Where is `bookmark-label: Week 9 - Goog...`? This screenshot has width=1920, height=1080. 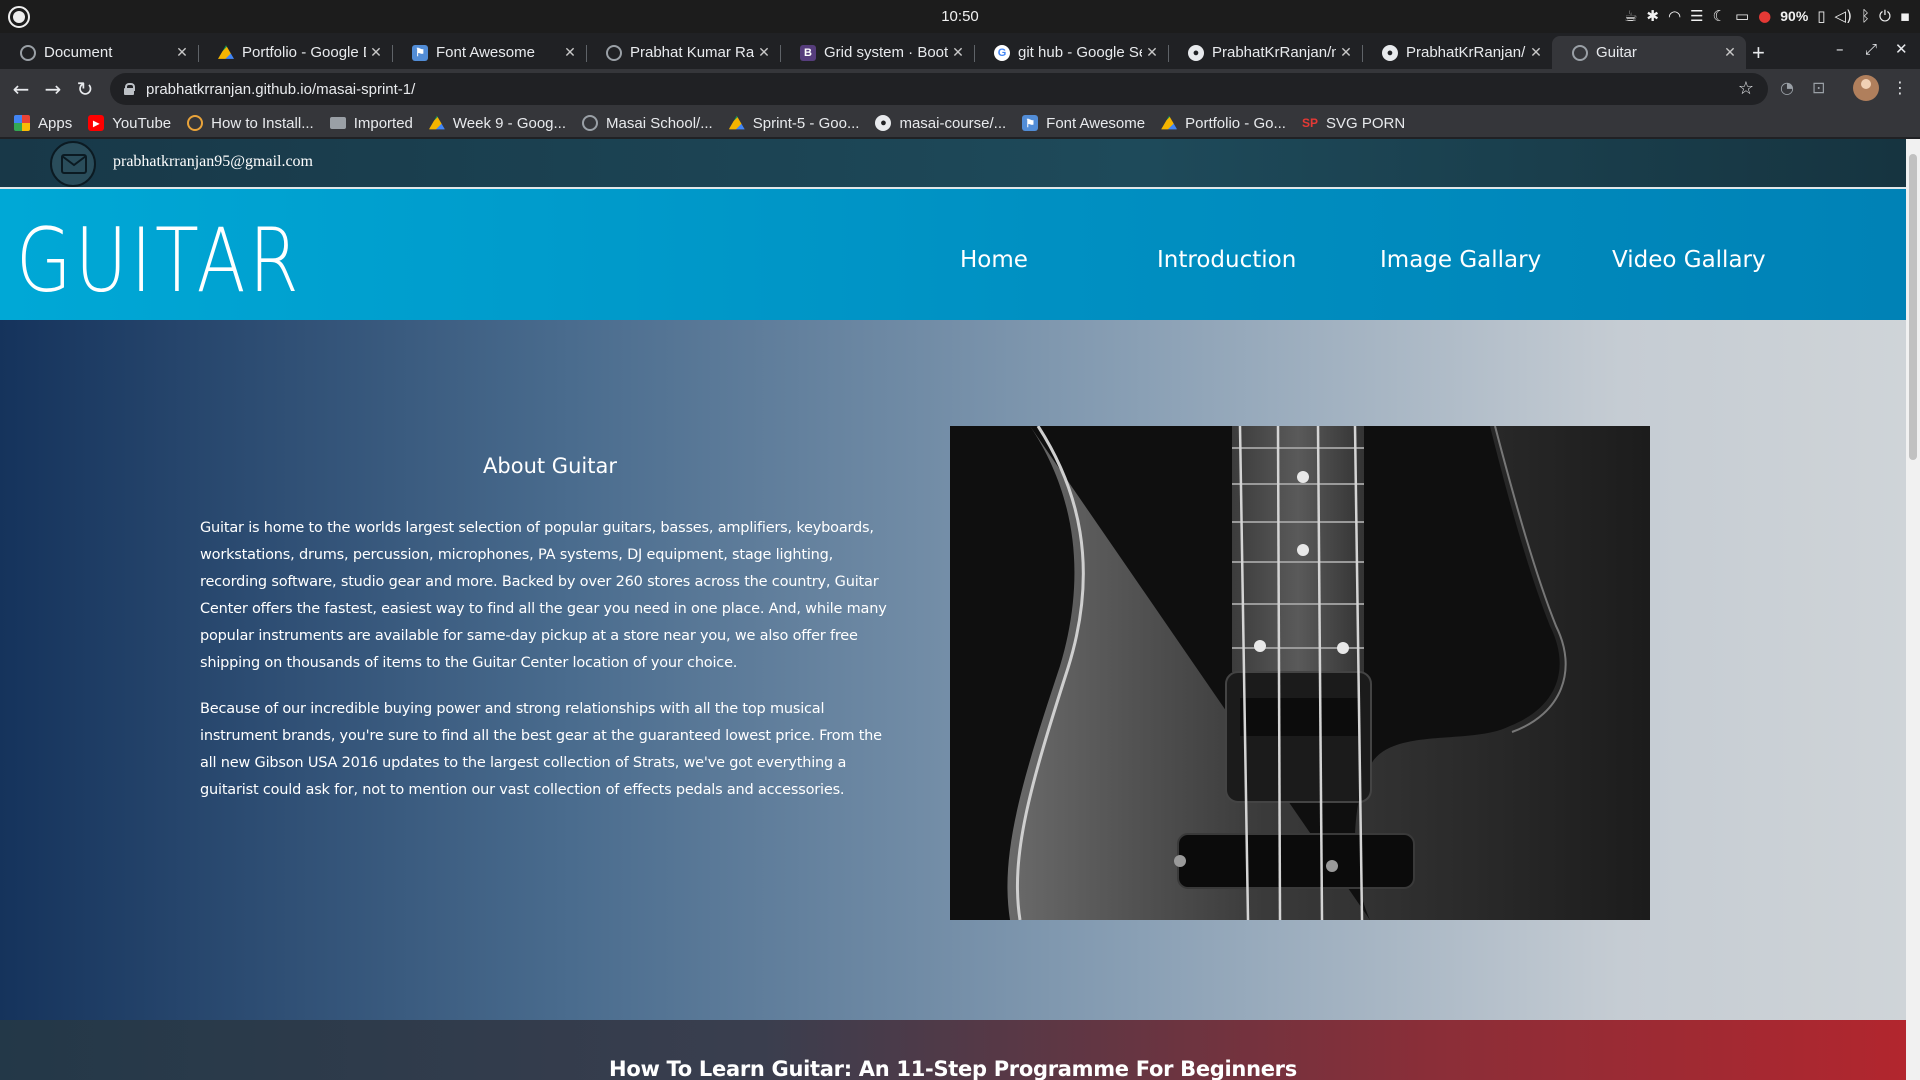
bookmark-label: Week 9 - Goog... is located at coordinates (509, 123).